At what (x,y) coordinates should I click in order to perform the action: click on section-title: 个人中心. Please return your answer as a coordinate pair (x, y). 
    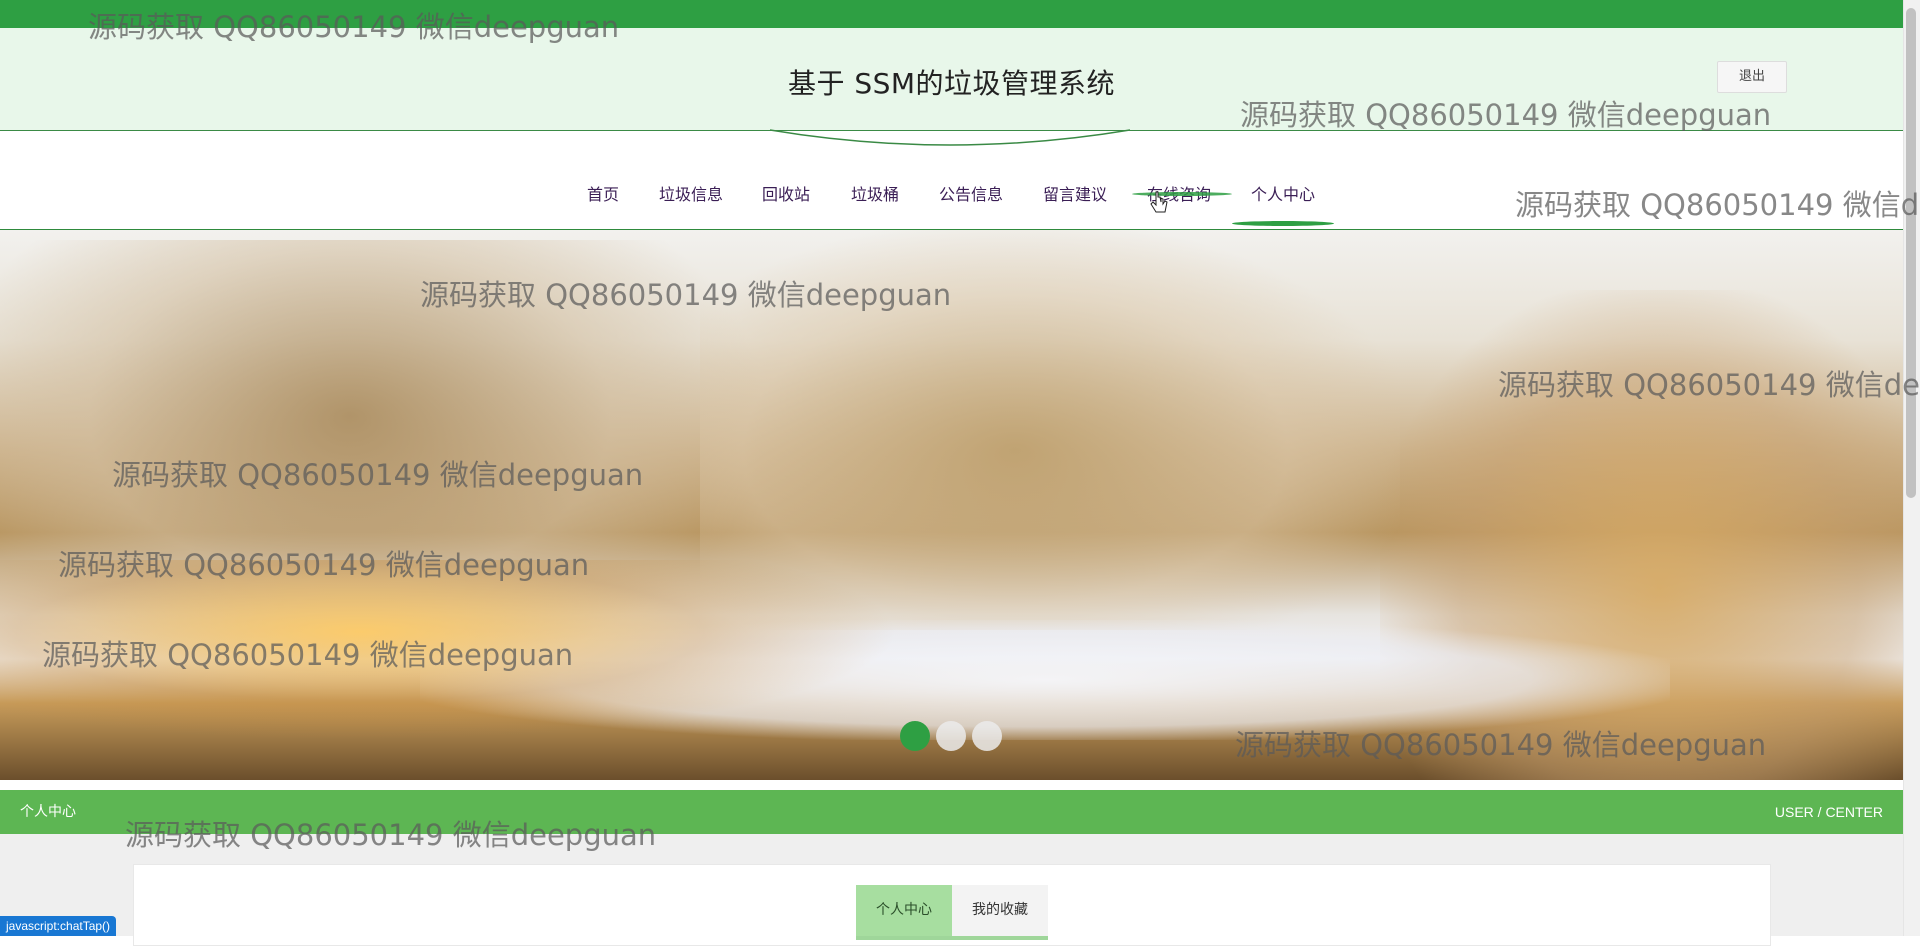
    Looking at the image, I should click on (48, 812).